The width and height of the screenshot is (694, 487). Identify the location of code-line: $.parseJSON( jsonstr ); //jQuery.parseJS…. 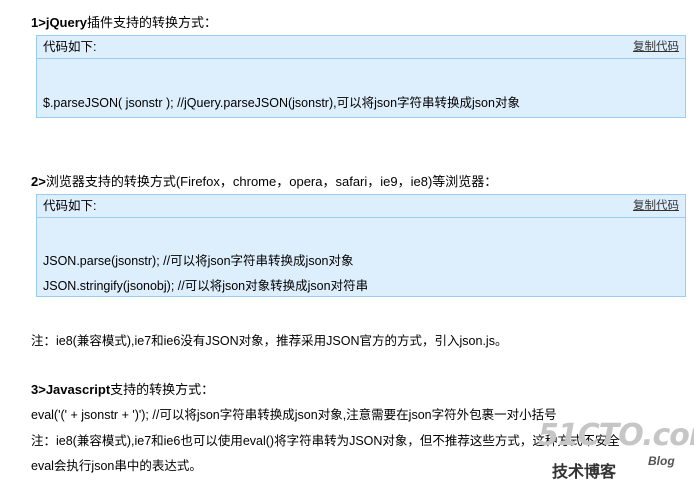
(281, 103).